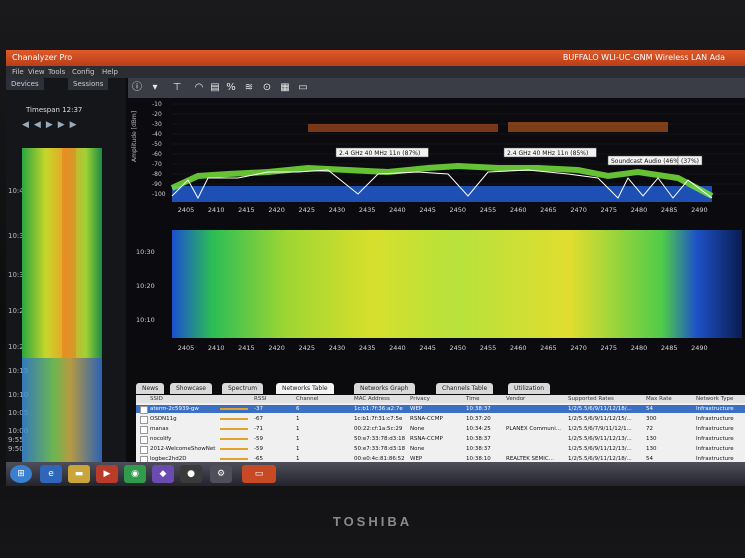 This screenshot has height=558, width=745. Describe the element at coordinates (372, 521) in the screenshot. I see `brand-label: TOSHIBA` at that location.